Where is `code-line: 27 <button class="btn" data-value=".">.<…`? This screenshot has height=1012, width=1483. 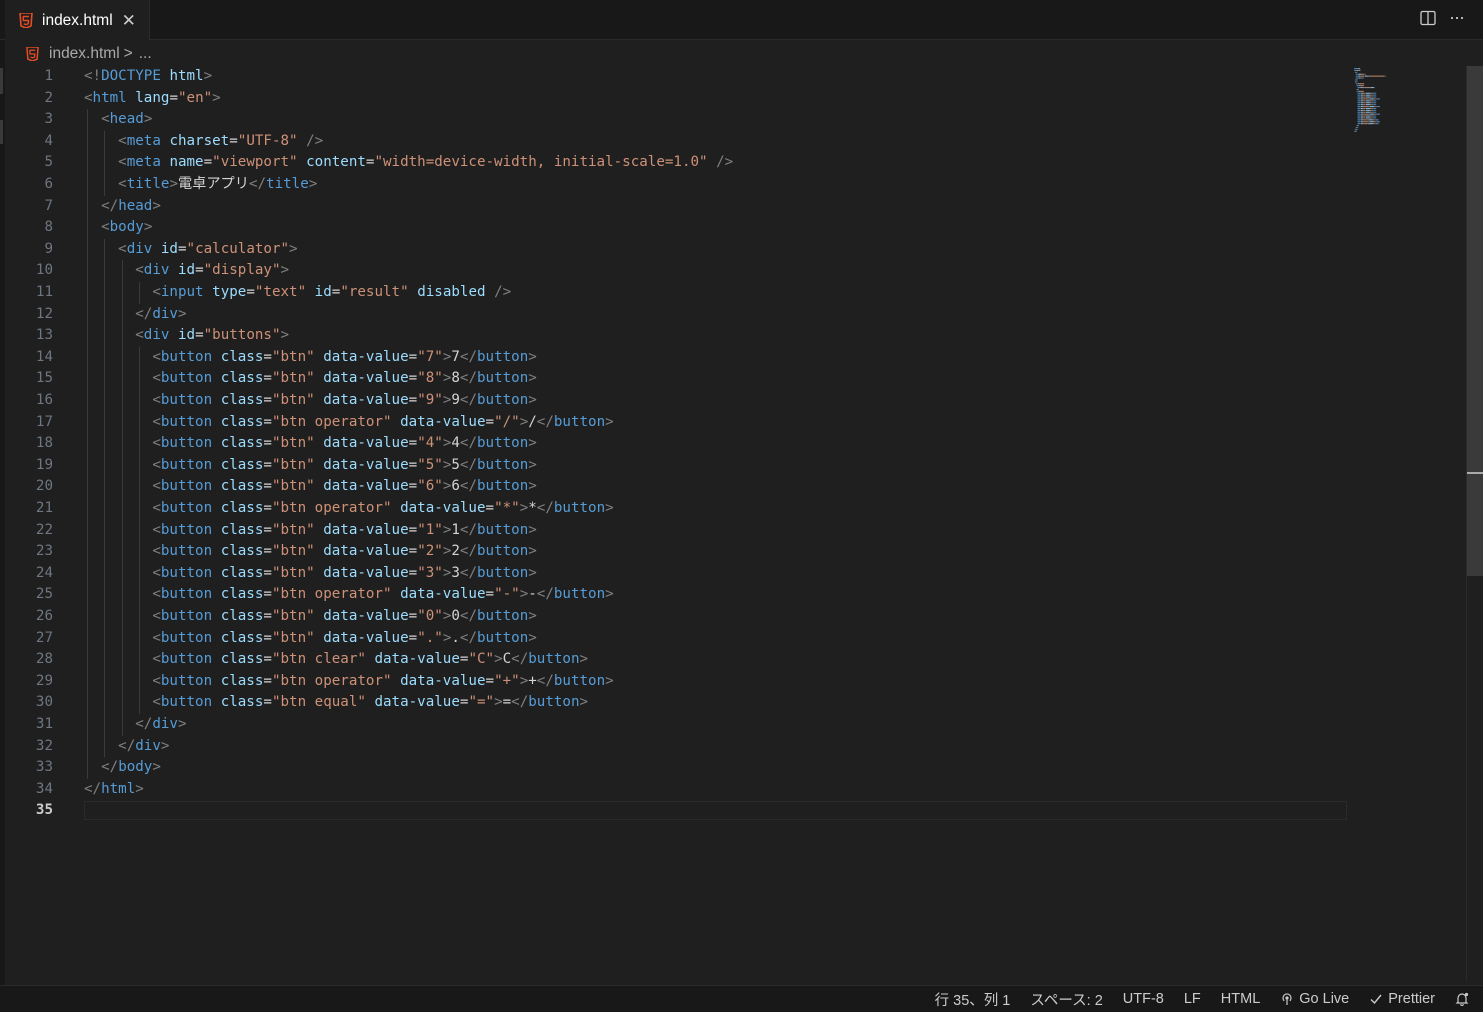
code-line: 27 <button class="btn" data-value=".">.<… is located at coordinates (735, 638).